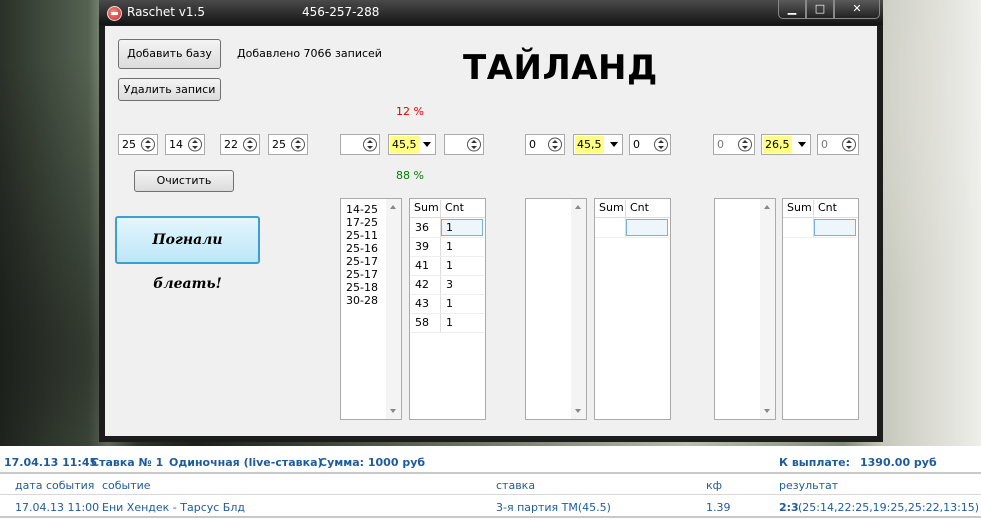  I want to click on event-result-score: 2:3, so click(789, 507).